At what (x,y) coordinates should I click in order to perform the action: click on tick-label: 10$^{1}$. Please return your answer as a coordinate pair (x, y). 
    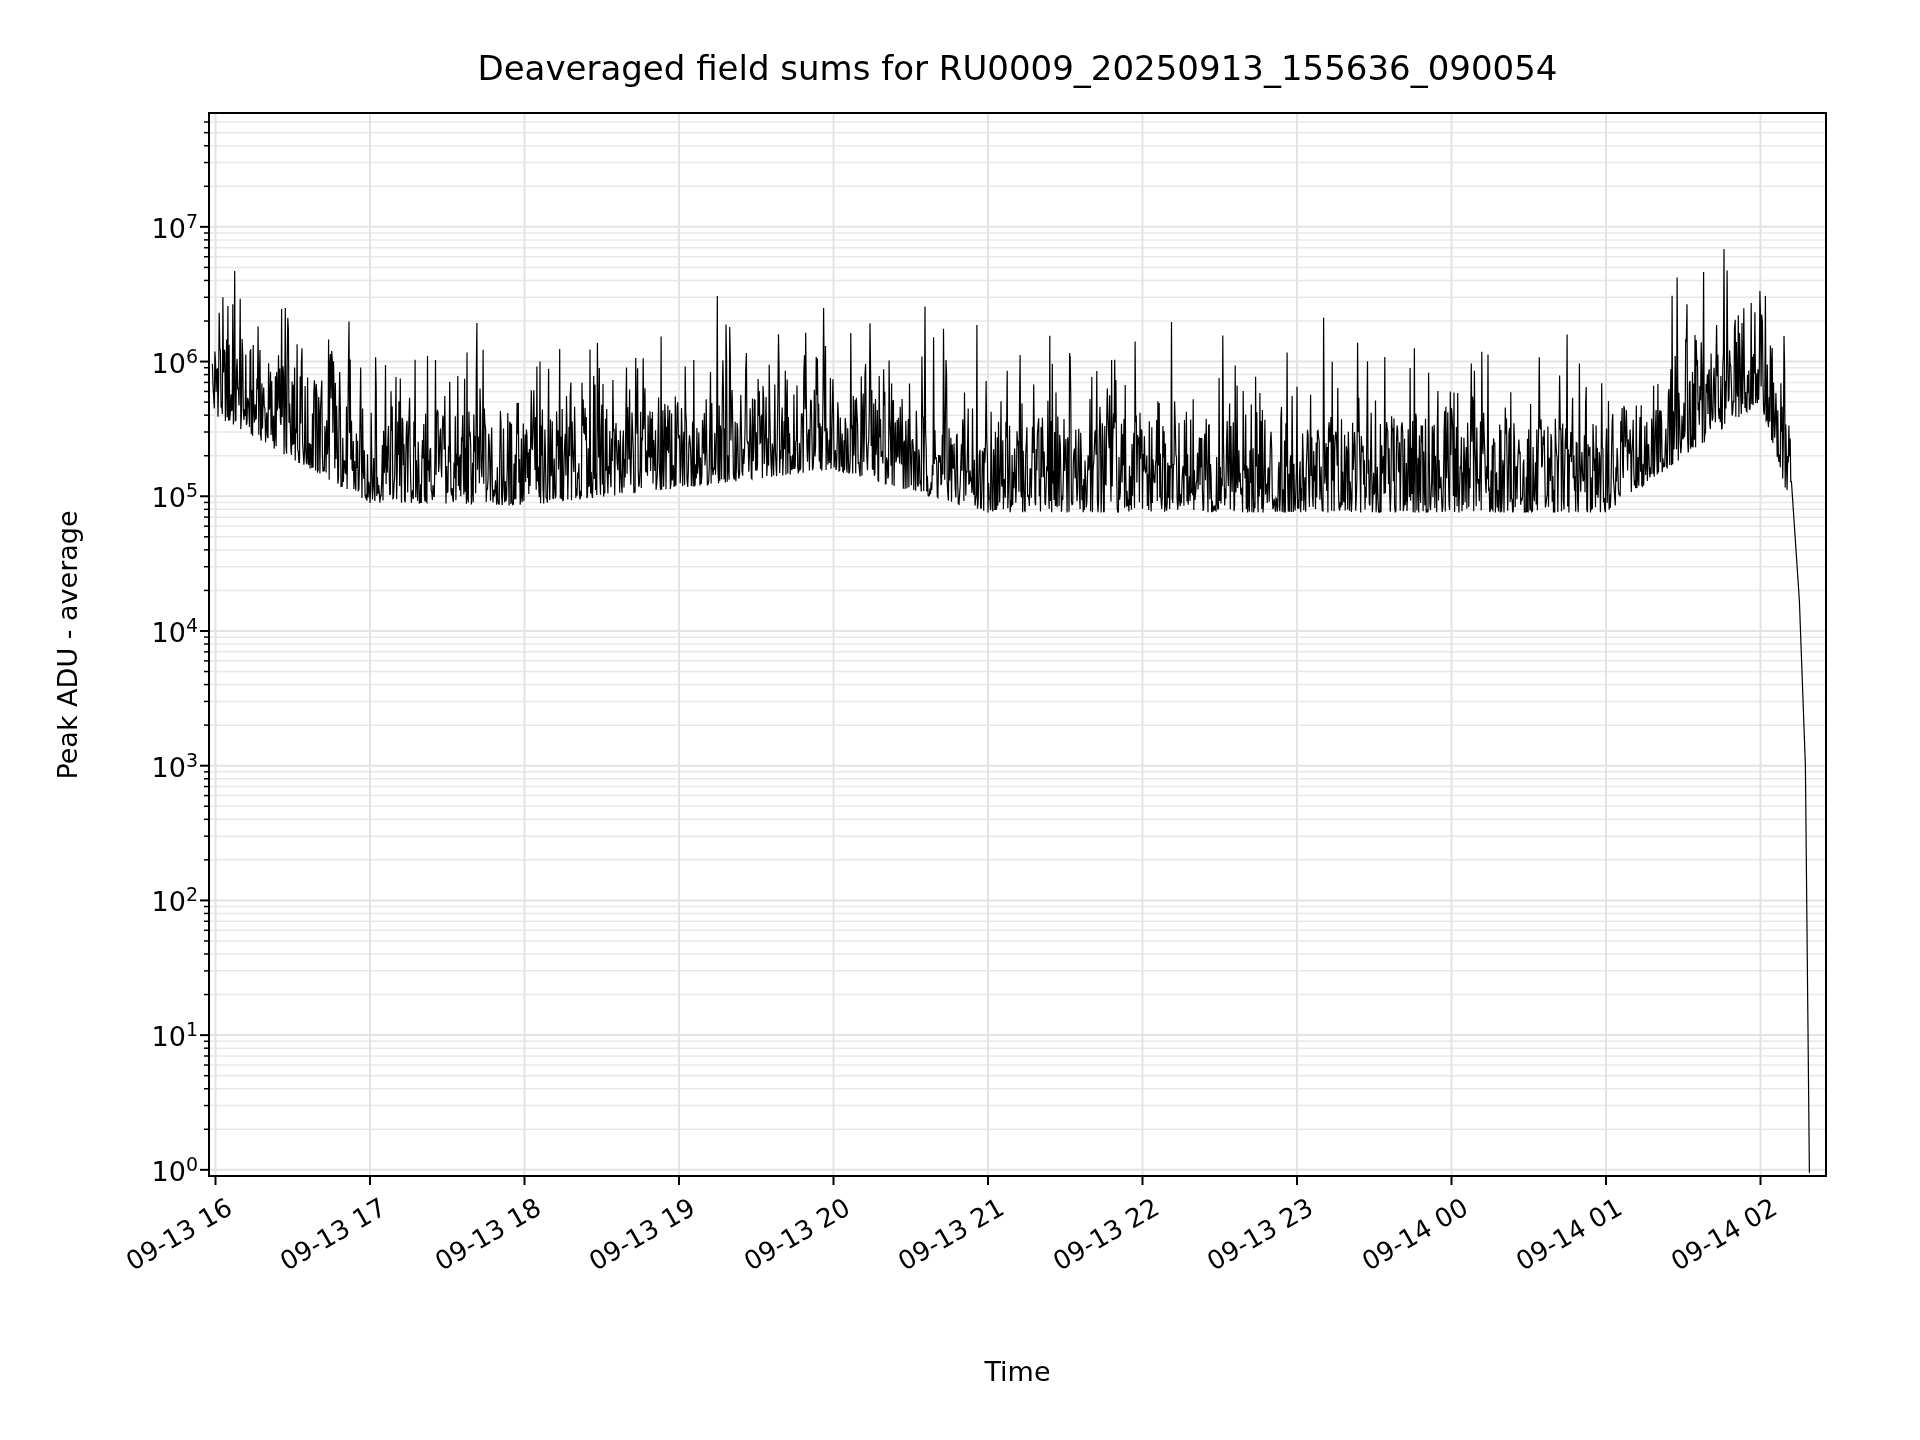
    Looking at the image, I should click on (174, 1035).